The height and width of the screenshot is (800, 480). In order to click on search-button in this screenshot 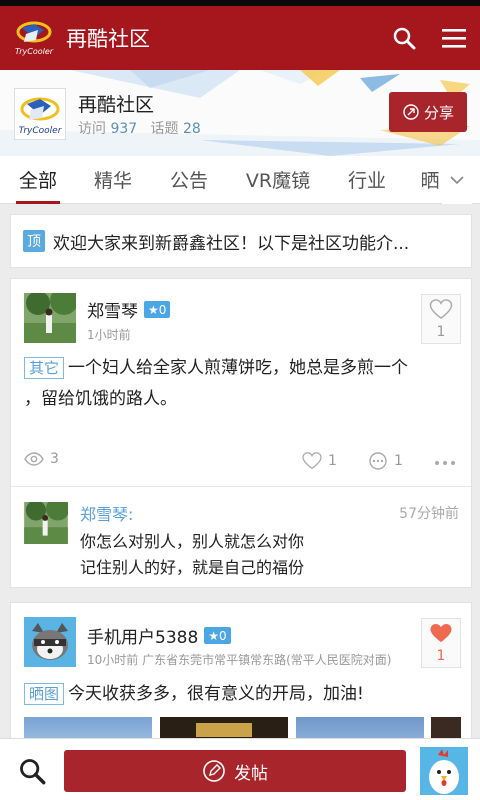, I will do `click(404, 38)`.